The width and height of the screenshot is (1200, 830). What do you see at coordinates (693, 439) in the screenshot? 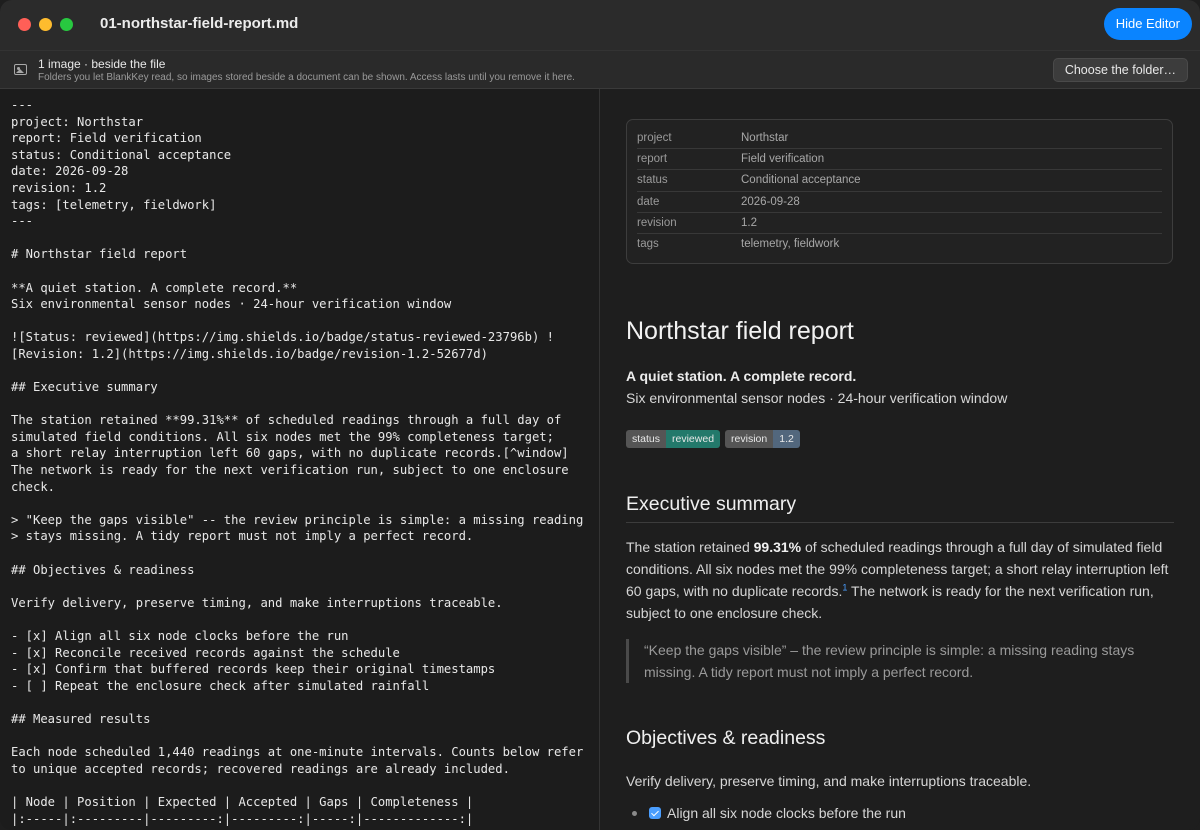
I see `status-badge-value: reviewed` at bounding box center [693, 439].